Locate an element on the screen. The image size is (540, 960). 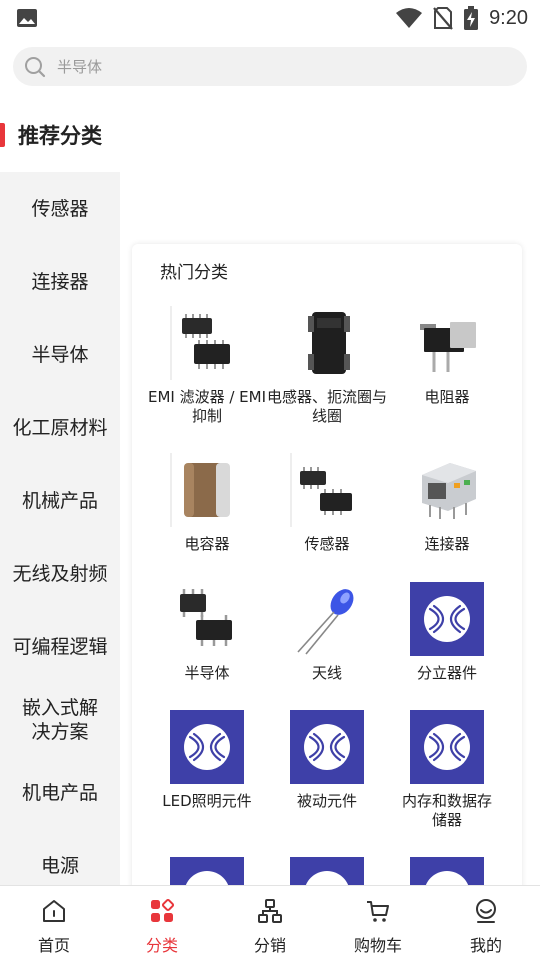
bottom-nav: 首页 分类 分销 购物车 我的 is located at coordinates (270, 922).